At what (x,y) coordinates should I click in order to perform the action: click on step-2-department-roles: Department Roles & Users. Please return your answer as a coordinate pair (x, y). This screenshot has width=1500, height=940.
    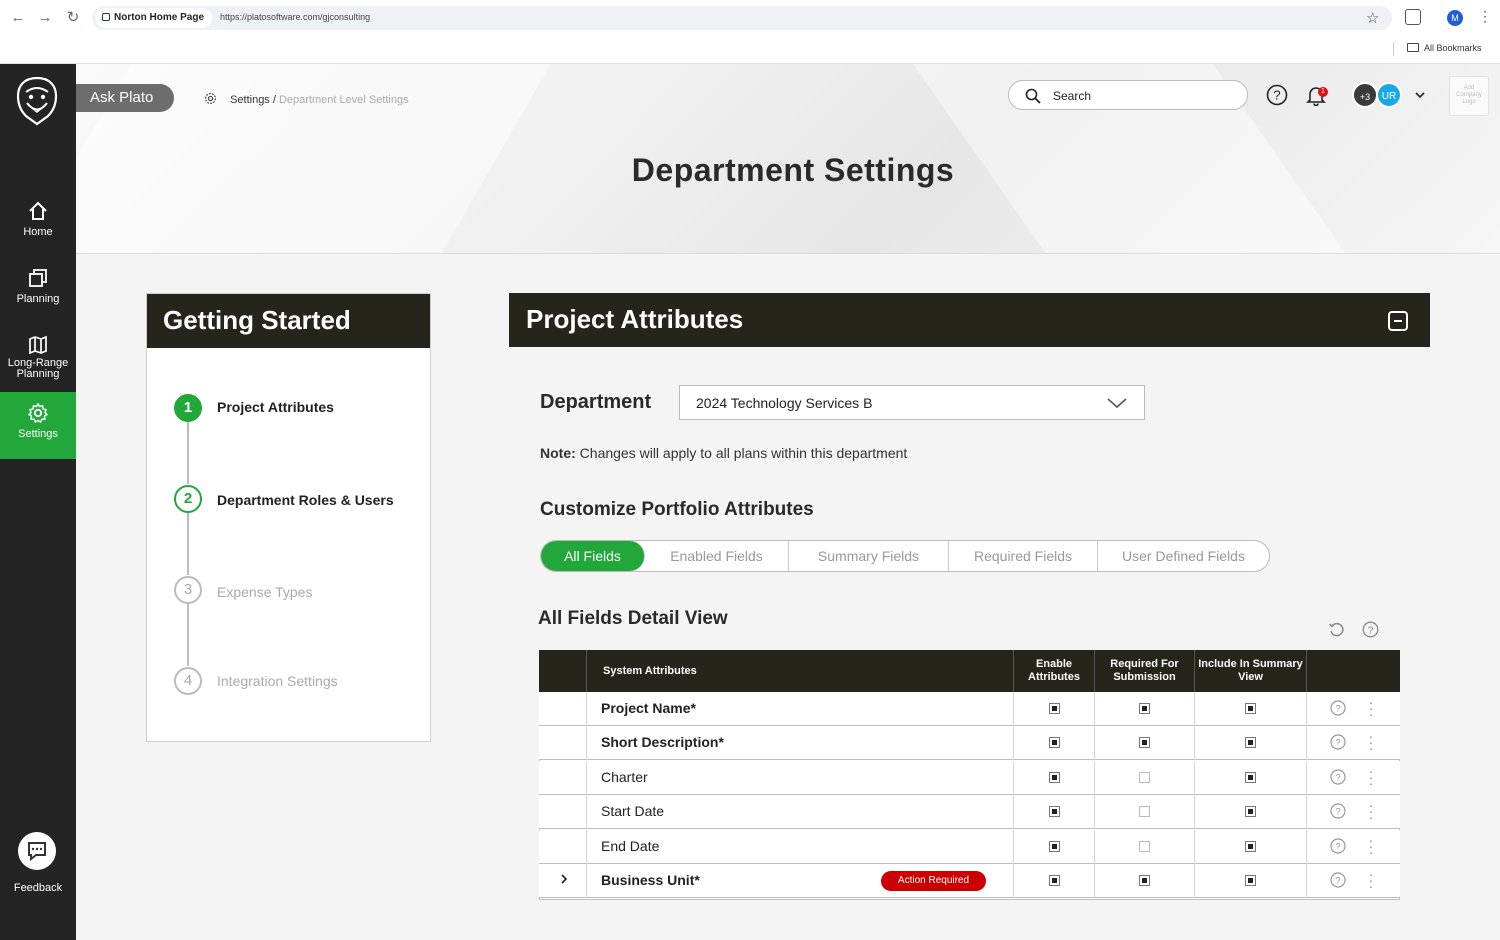
    Looking at the image, I should click on (305, 500).